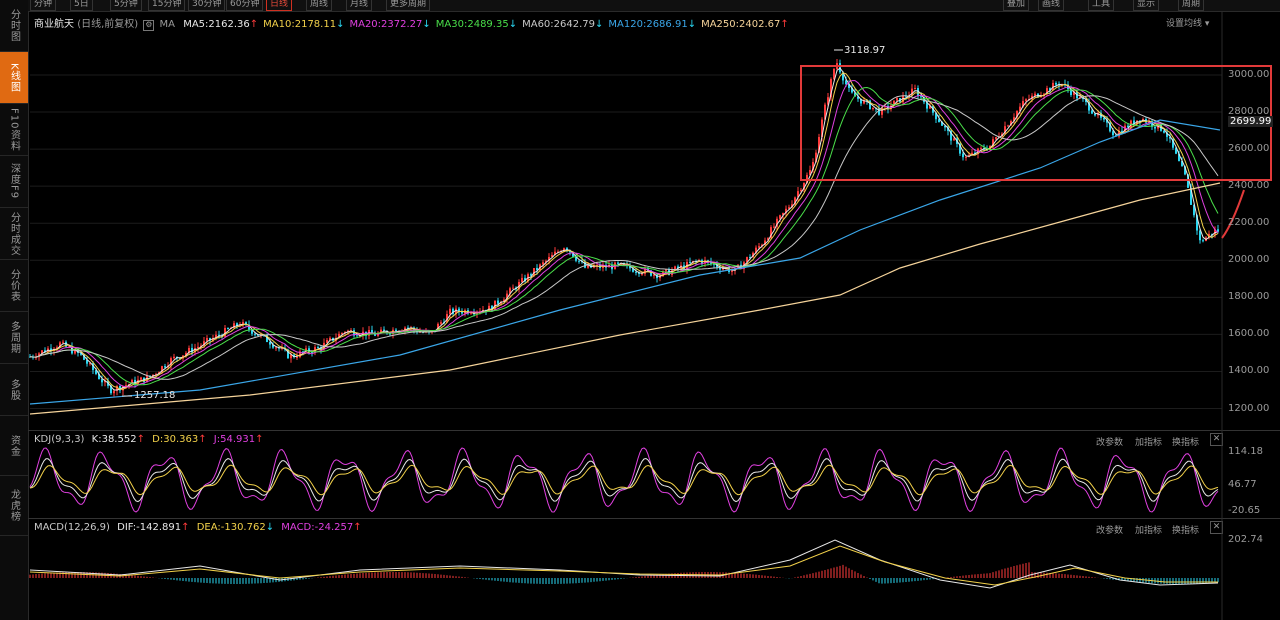 Image resolution: width=1280 pixels, height=620 pixels. What do you see at coordinates (1249, 296) in the screenshot?
I see `price-axis-label: 1800.00` at bounding box center [1249, 296].